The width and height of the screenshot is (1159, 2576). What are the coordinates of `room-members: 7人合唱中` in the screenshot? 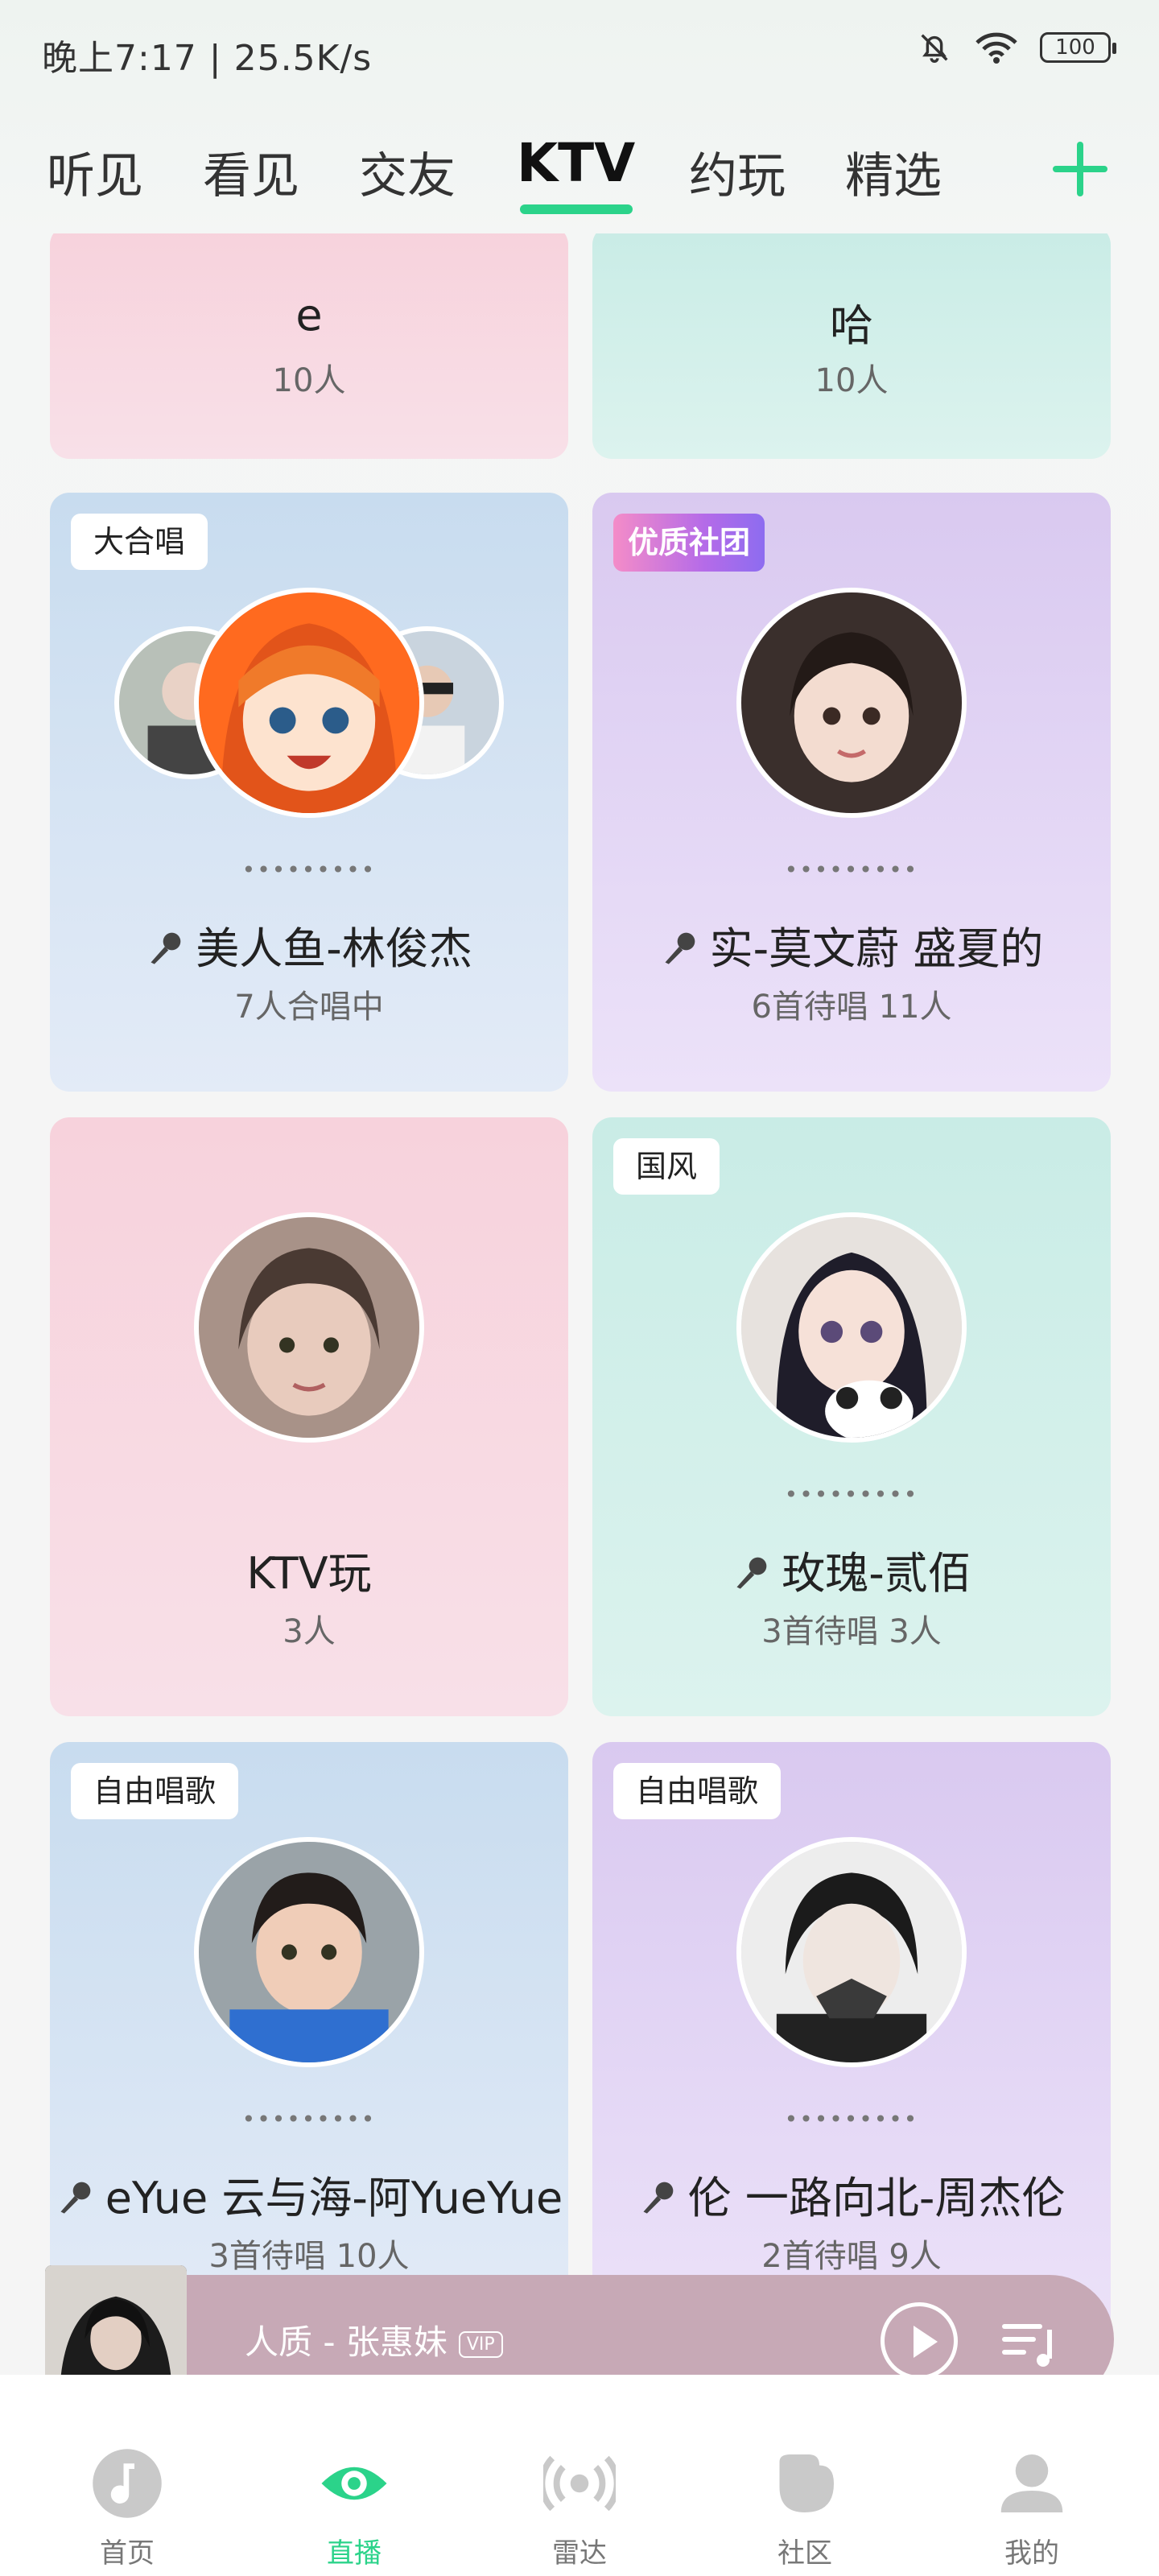 It's located at (309, 1007).